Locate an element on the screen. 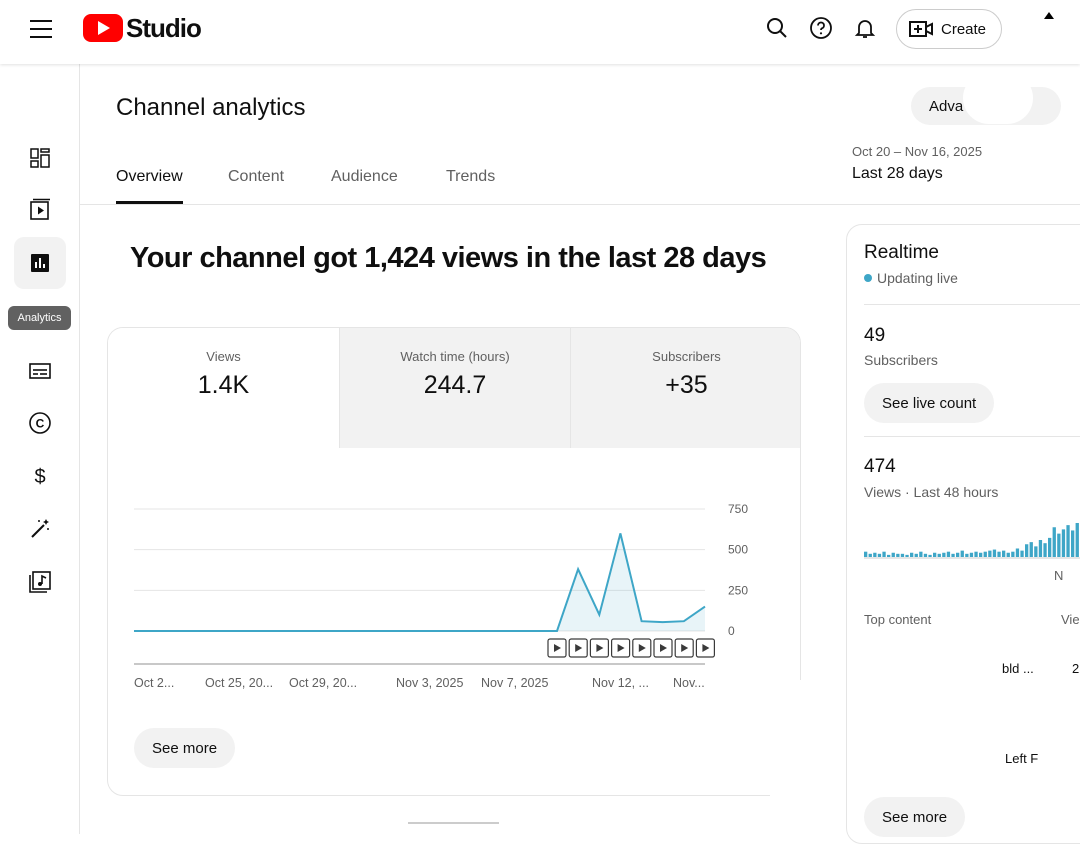 This screenshot has width=1080, height=844. y-tick-label: 500 is located at coordinates (738, 550).